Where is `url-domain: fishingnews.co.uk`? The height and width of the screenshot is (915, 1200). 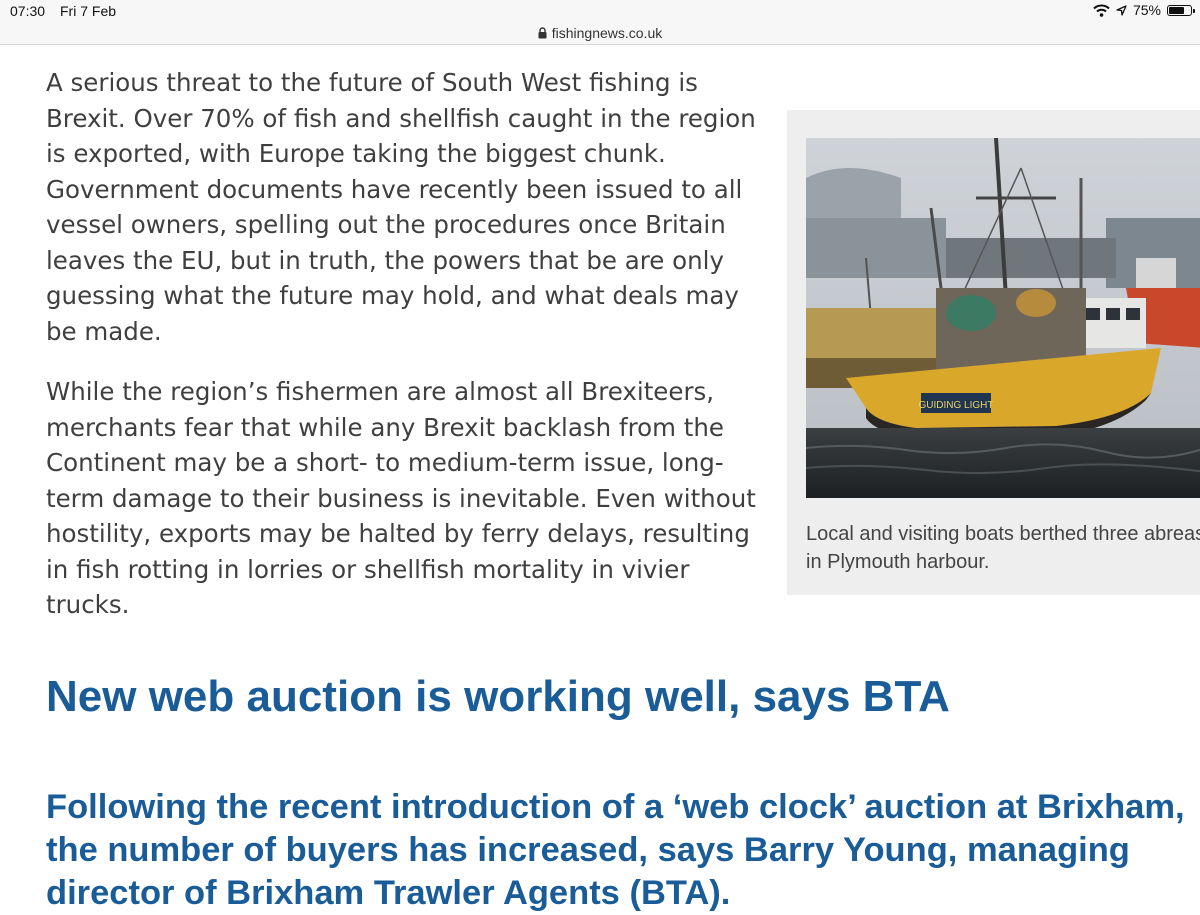
url-domain: fishingnews.co.uk is located at coordinates (607, 33).